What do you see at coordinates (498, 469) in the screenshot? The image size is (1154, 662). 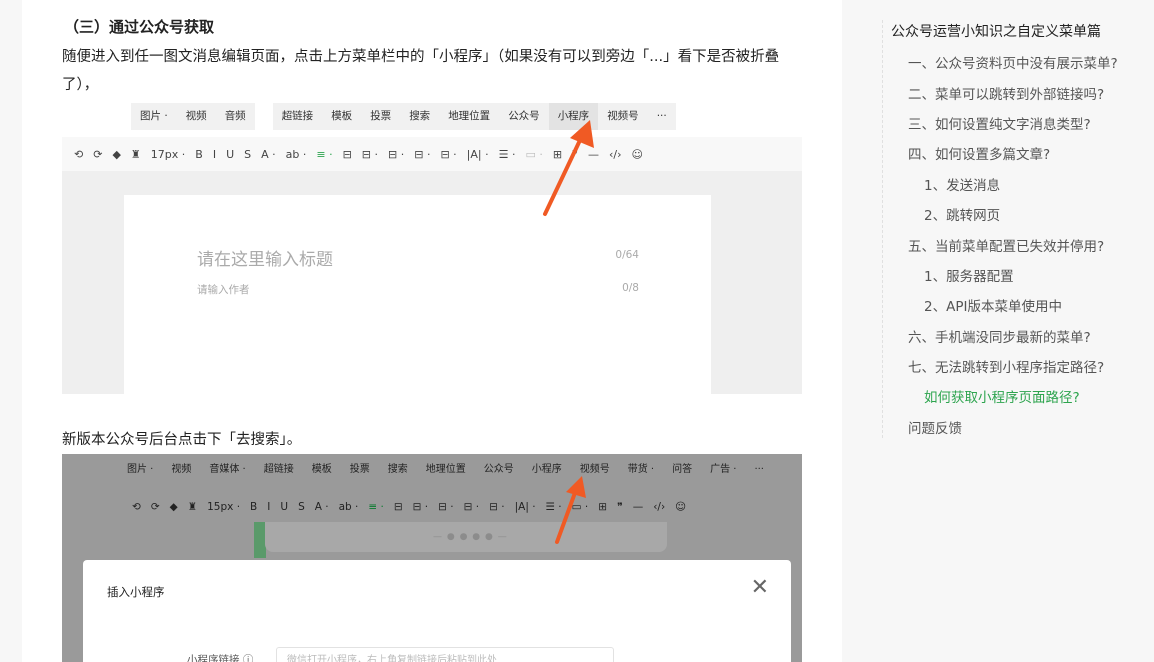 I see `menu-item-8: 公众号` at bounding box center [498, 469].